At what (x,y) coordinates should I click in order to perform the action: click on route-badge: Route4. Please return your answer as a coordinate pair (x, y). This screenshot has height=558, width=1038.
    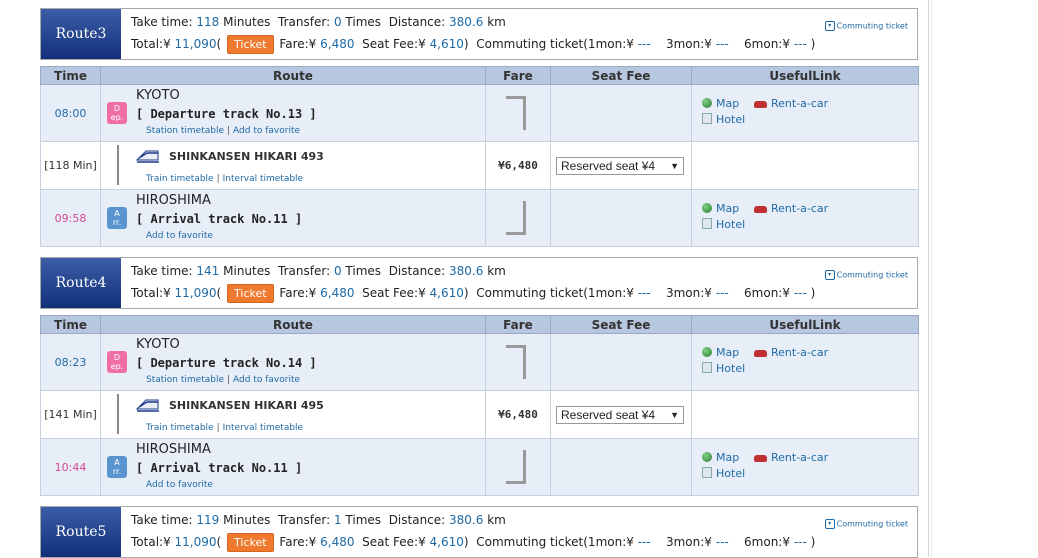
    Looking at the image, I should click on (81, 283).